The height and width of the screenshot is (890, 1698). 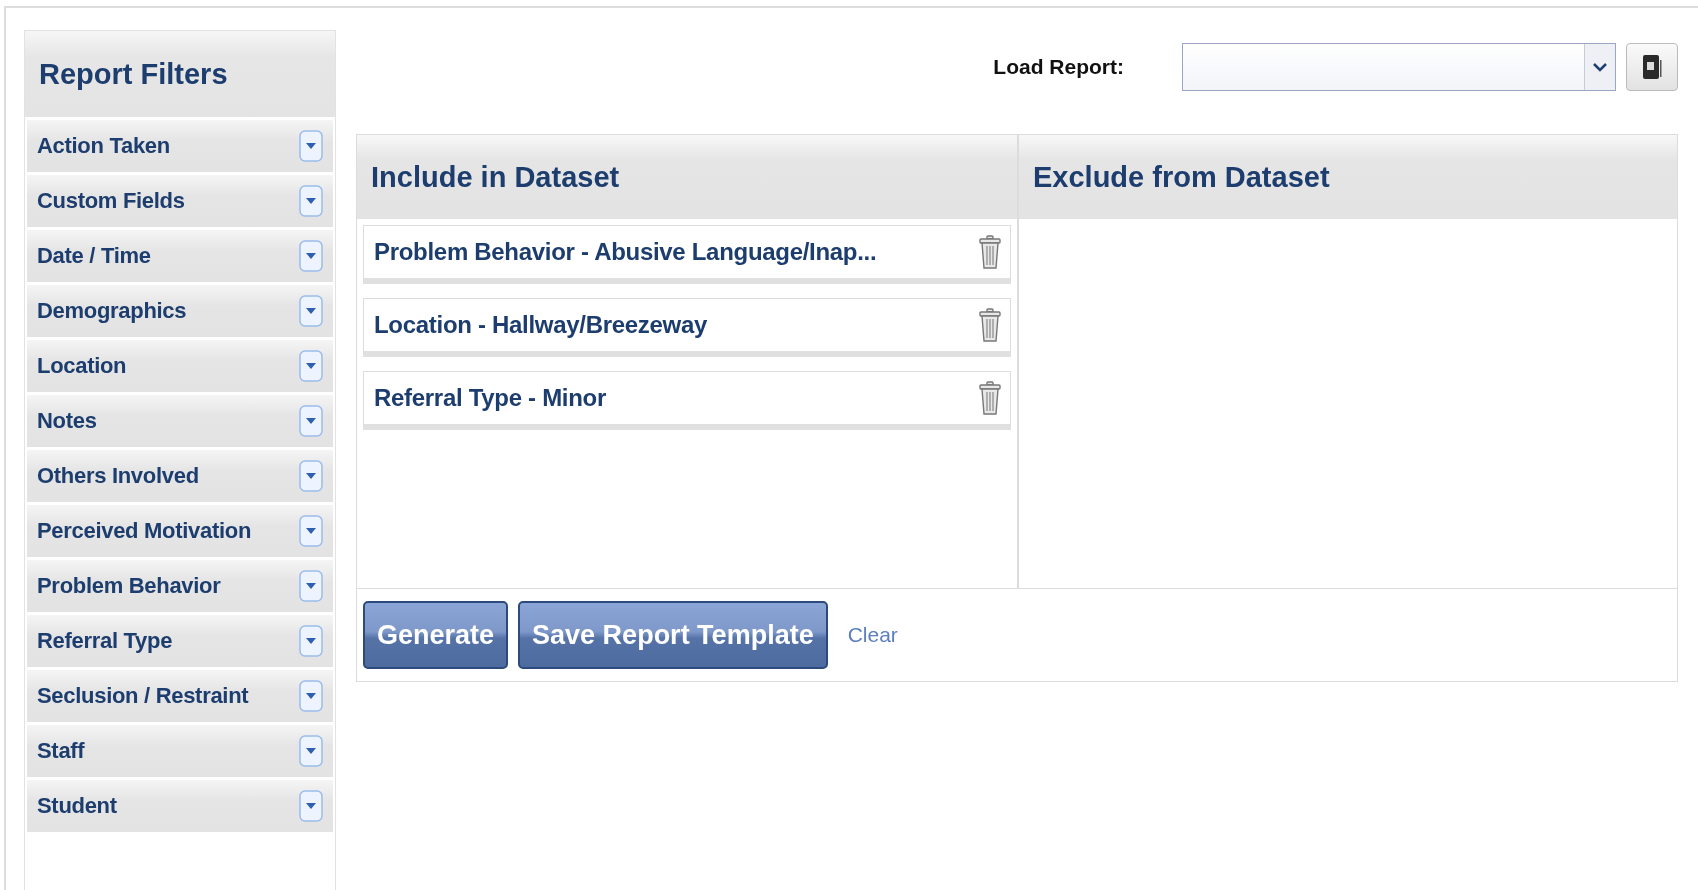 I want to click on filter-label: Staff, so click(x=61, y=751).